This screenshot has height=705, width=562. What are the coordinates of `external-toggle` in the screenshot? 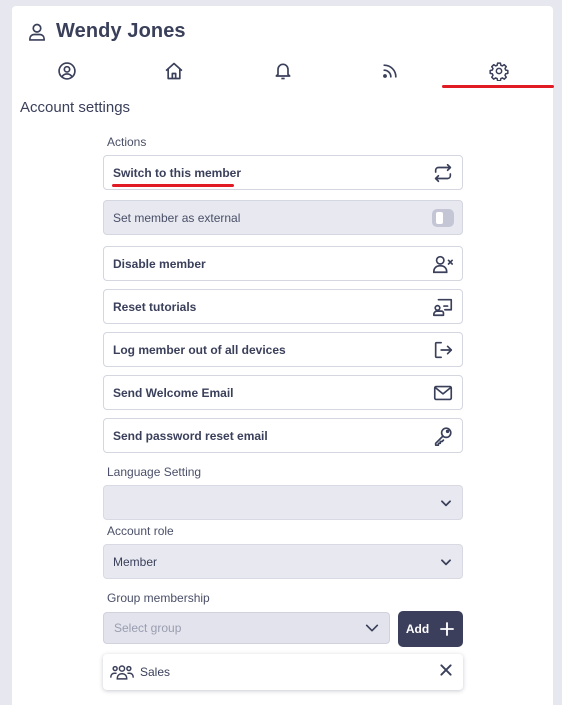 It's located at (443, 217).